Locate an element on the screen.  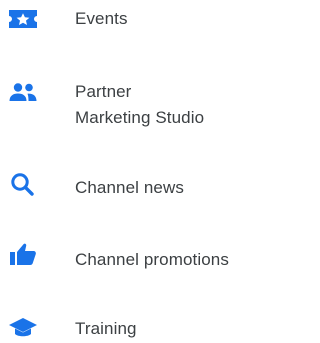
menu-item-channel-promotions: Channel promotions is located at coordinates (139, 257).